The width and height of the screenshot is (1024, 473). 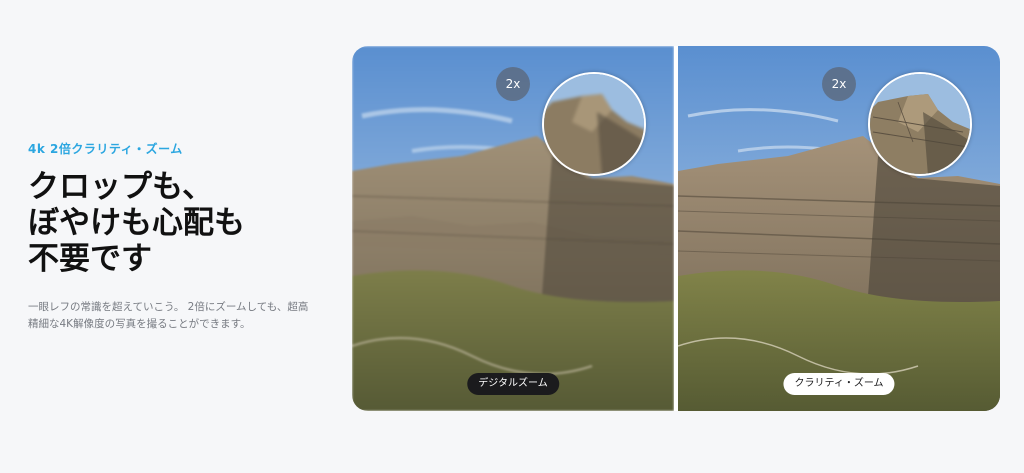 What do you see at coordinates (121, 187) in the screenshot?
I see `headline-line: クロップも、` at bounding box center [121, 187].